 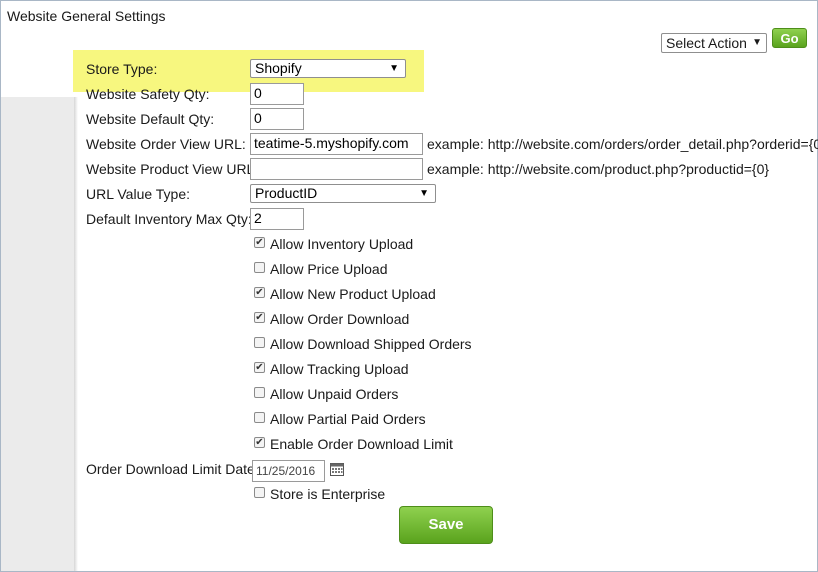 What do you see at coordinates (138, 194) in the screenshot?
I see `url-value-type-label: URL Value Type:` at bounding box center [138, 194].